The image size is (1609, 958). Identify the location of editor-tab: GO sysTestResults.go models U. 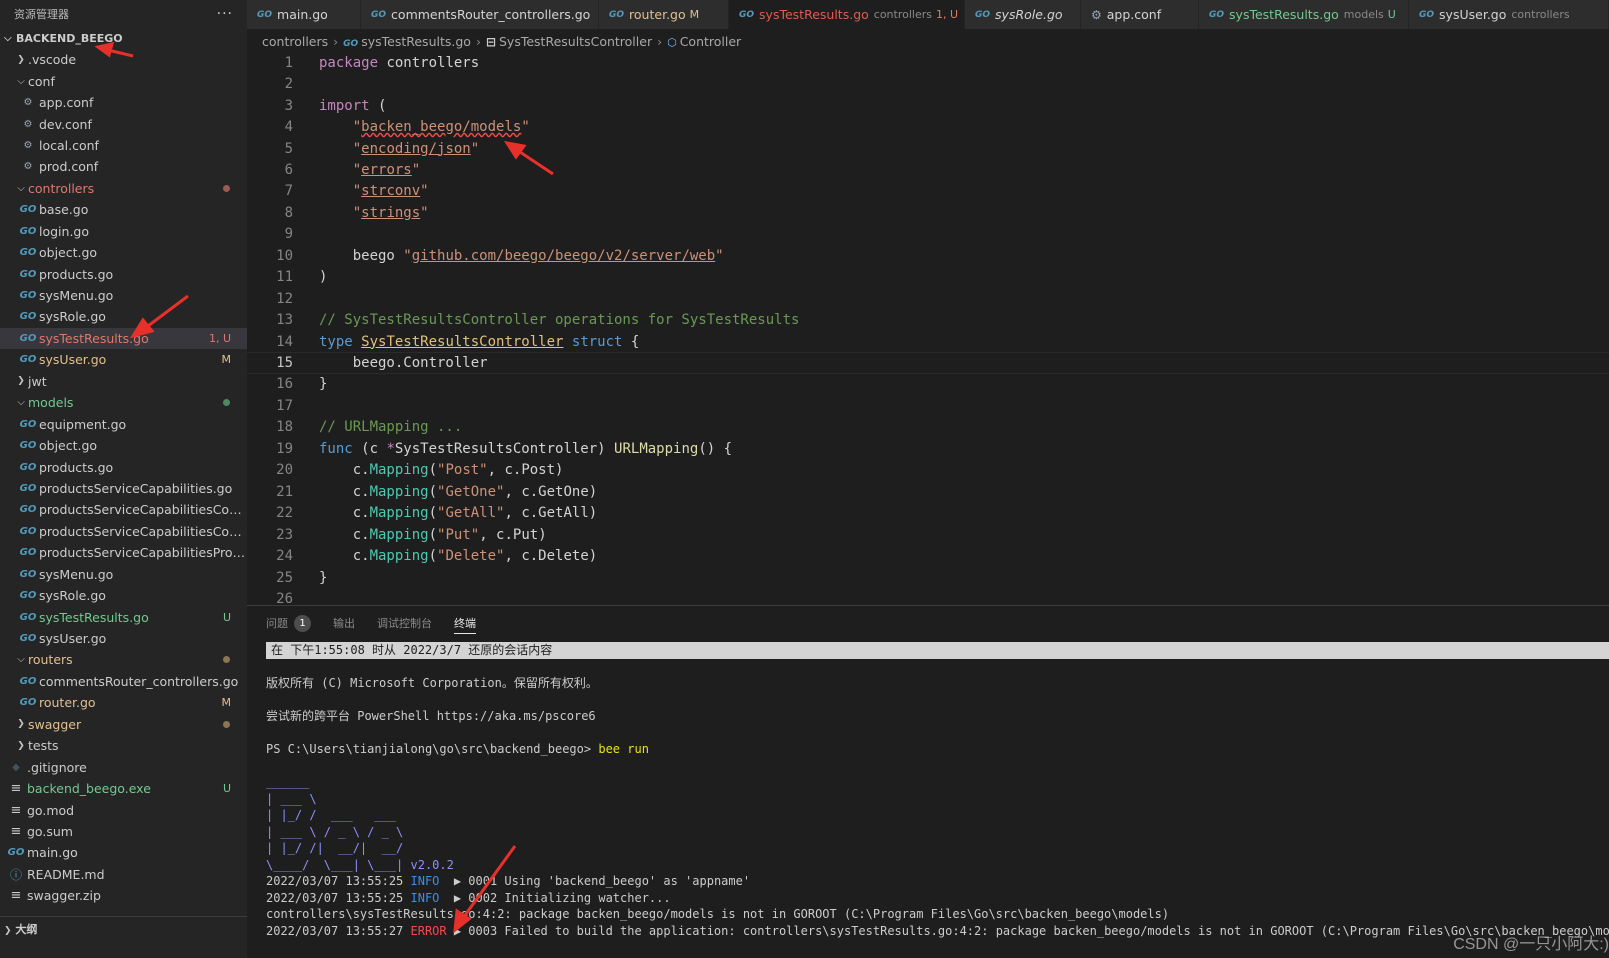
(1304, 14).